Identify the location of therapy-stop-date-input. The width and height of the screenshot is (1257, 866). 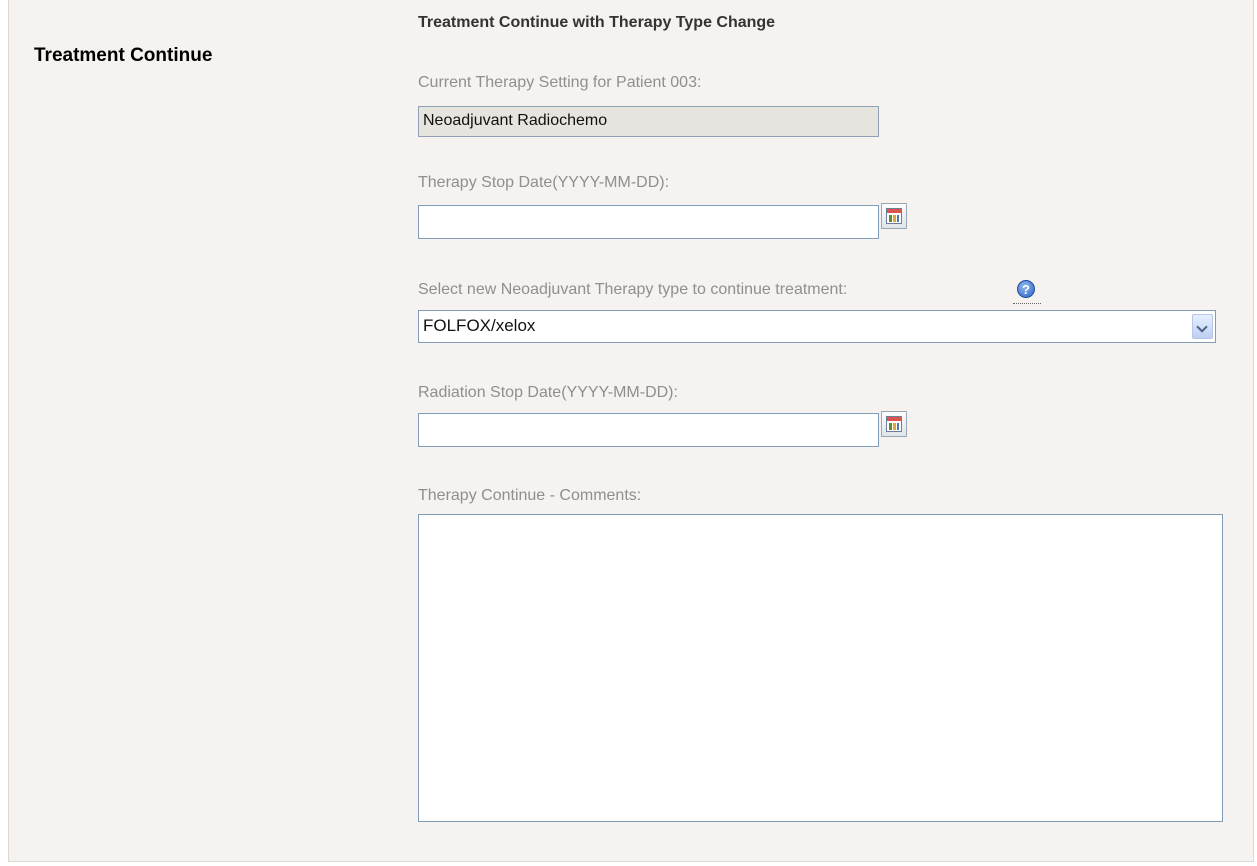
(648, 222).